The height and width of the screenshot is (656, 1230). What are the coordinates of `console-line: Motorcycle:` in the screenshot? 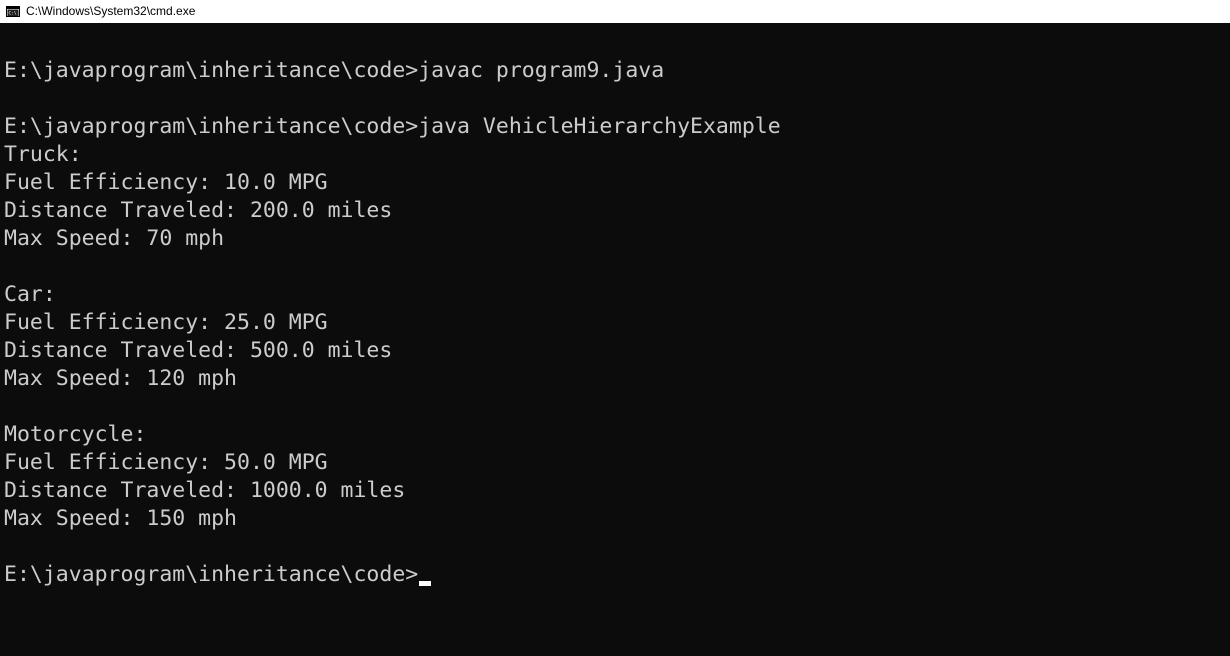 It's located at (75, 434).